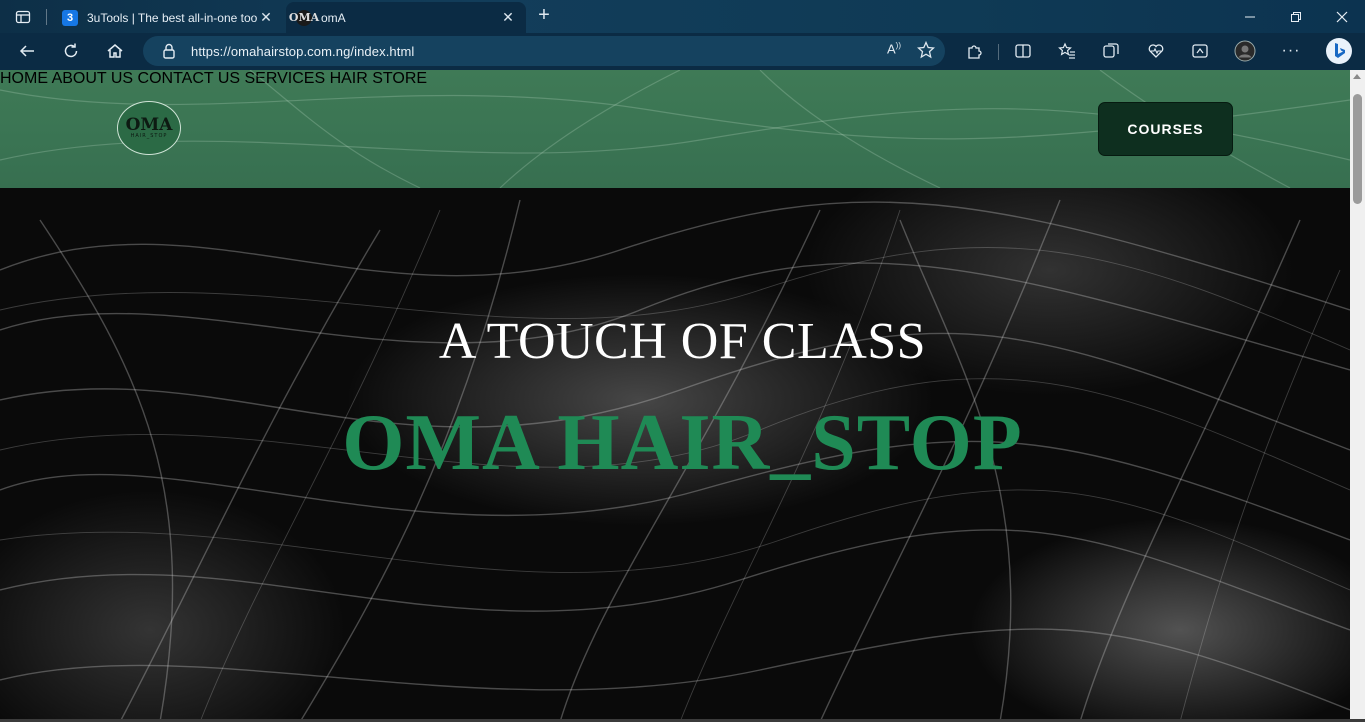 The width and height of the screenshot is (1365, 722). I want to click on profile-button, so click(1245, 51).